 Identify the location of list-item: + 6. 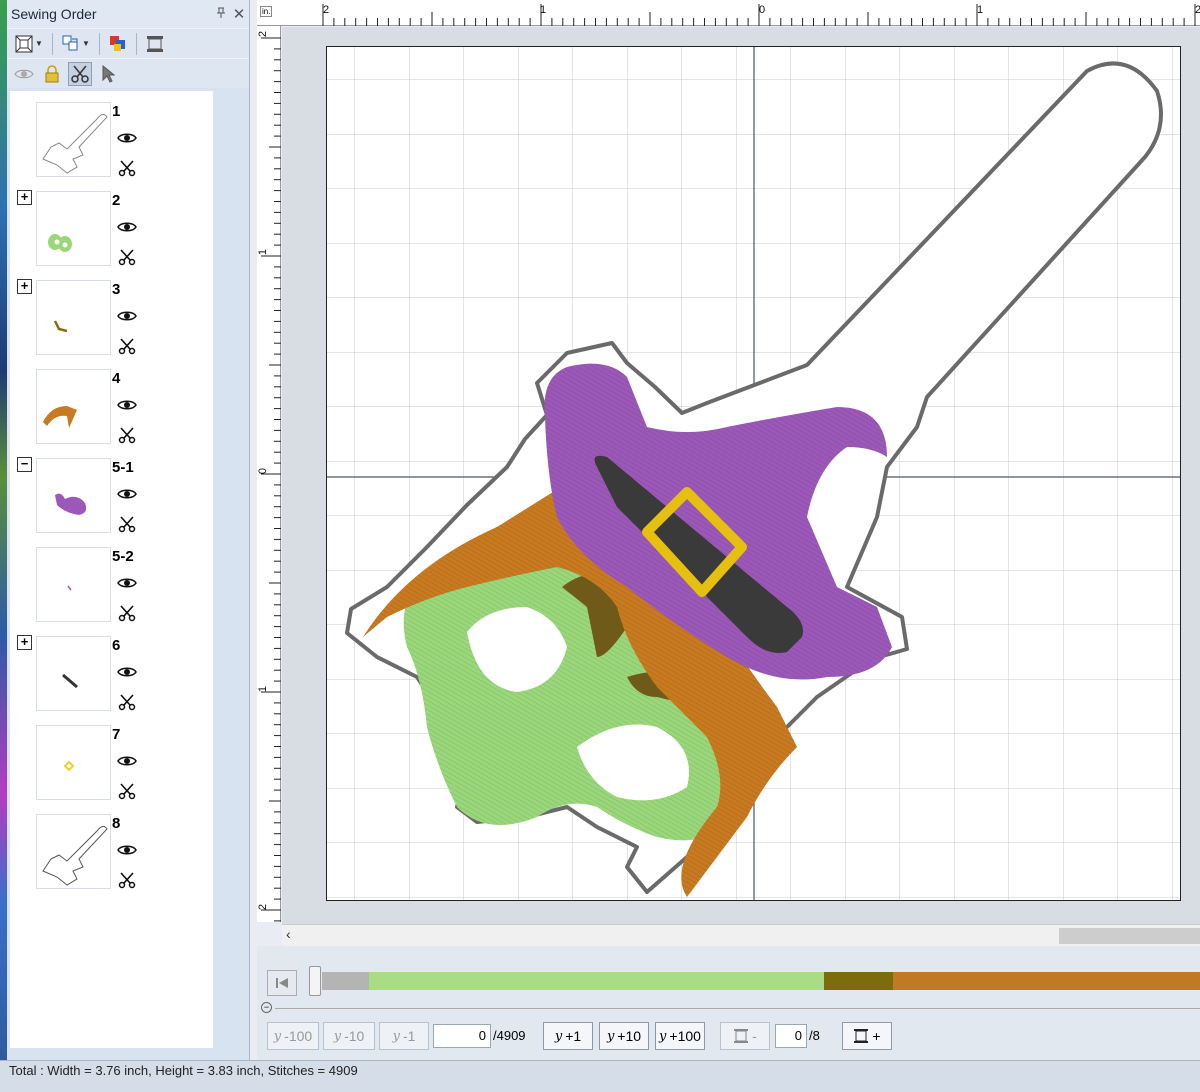
(111, 669).